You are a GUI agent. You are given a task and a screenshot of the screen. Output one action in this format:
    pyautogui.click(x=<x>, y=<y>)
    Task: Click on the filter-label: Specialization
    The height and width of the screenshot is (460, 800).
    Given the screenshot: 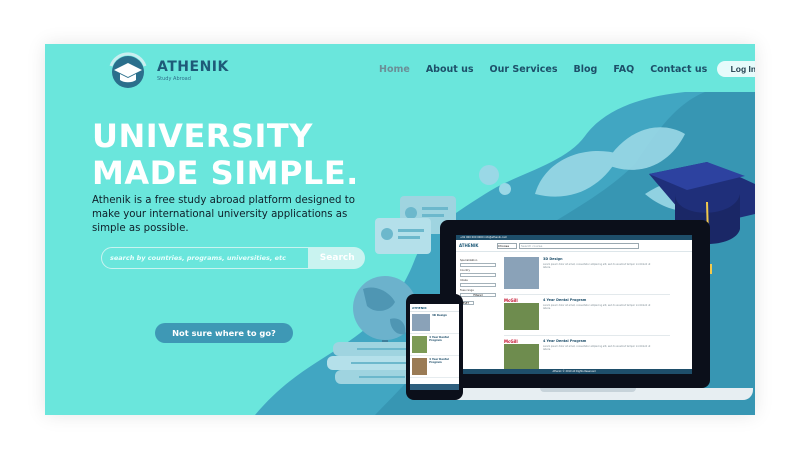 What is the action you would take?
    pyautogui.click(x=469, y=260)
    